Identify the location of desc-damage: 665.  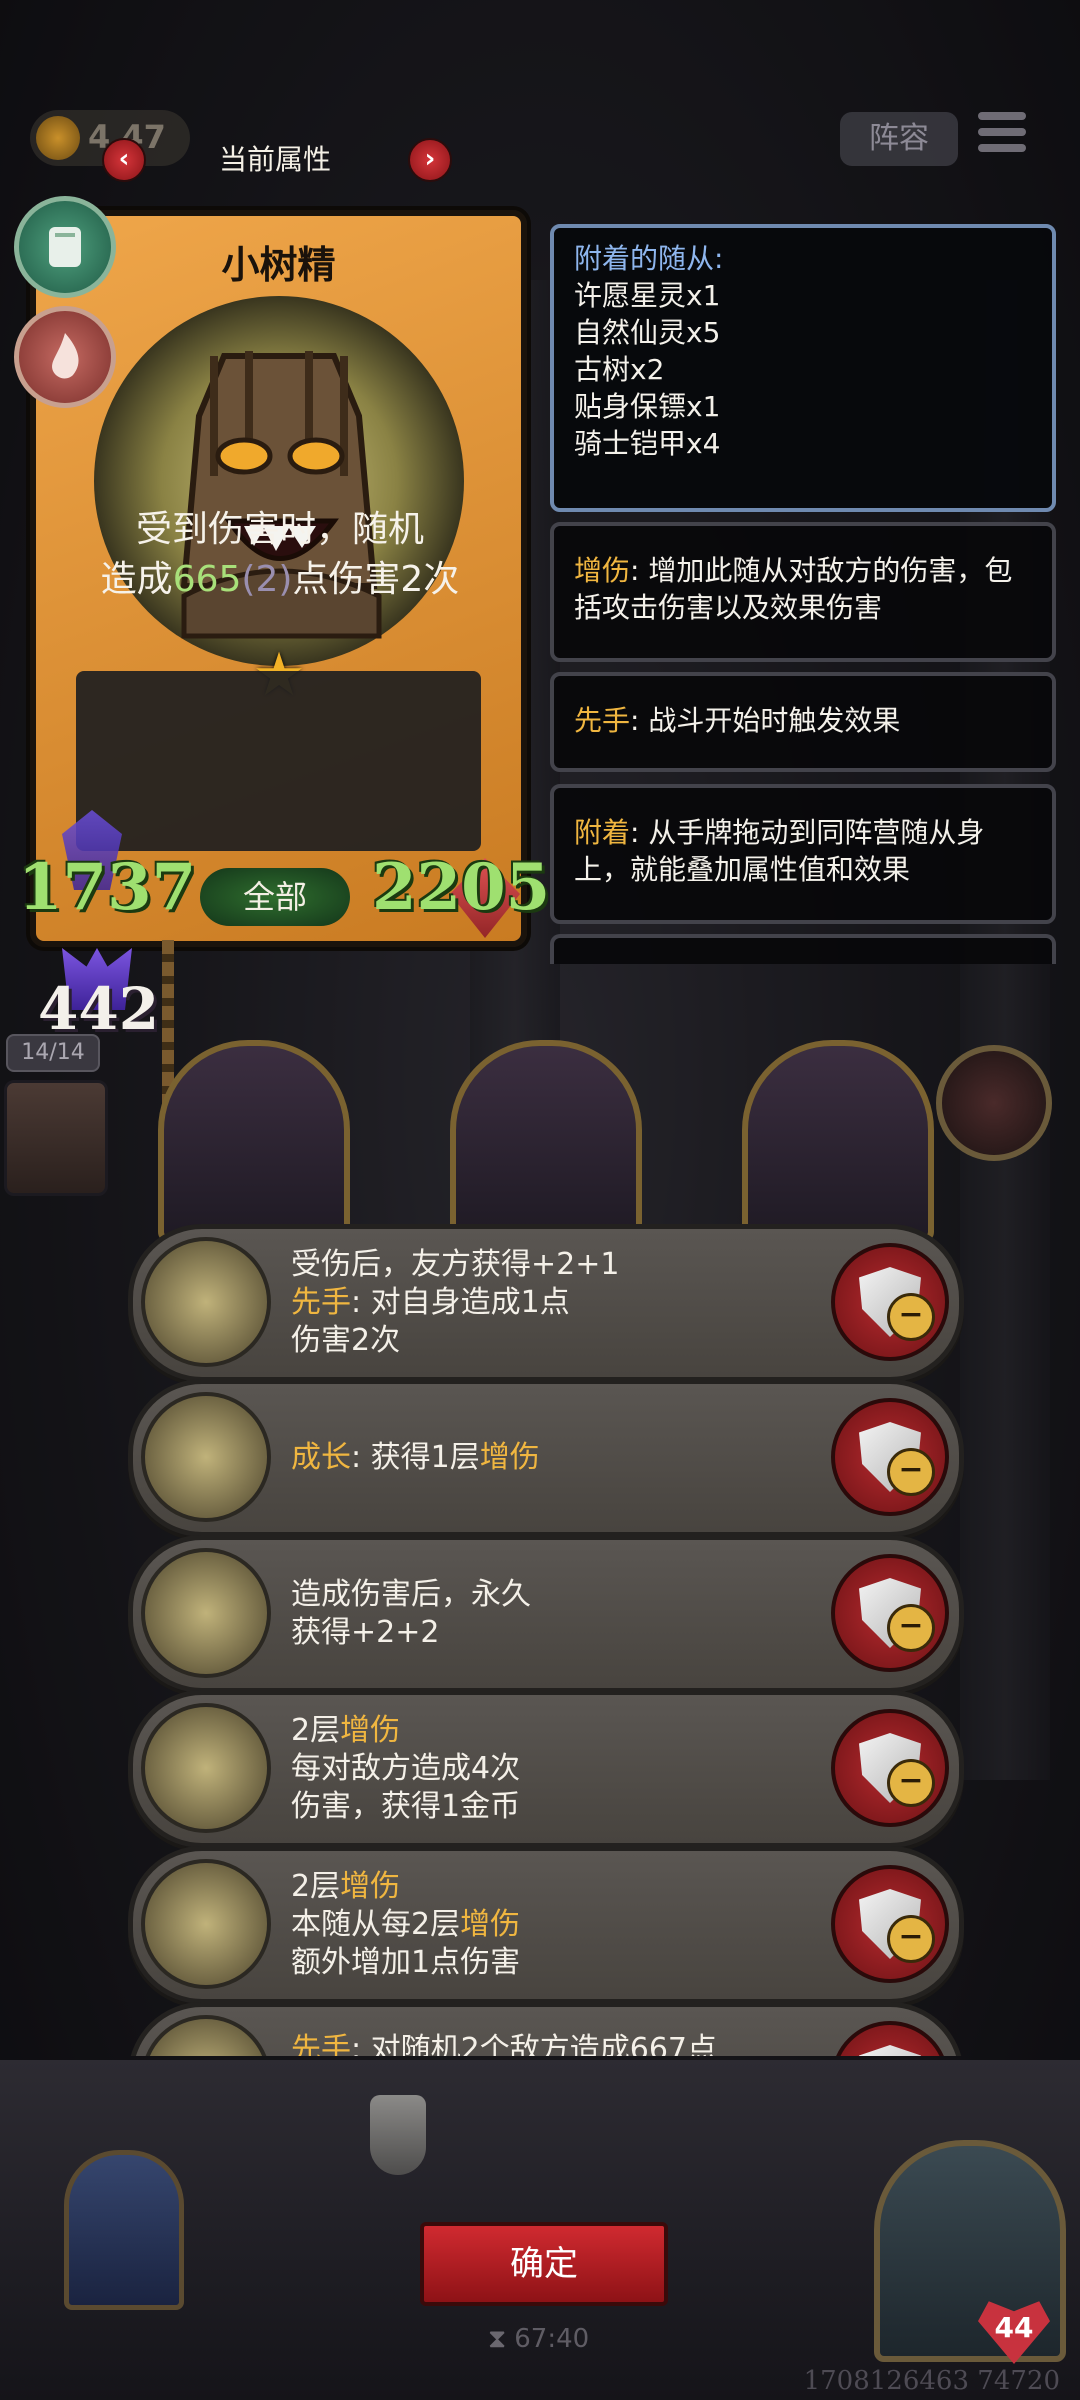
(207, 579).